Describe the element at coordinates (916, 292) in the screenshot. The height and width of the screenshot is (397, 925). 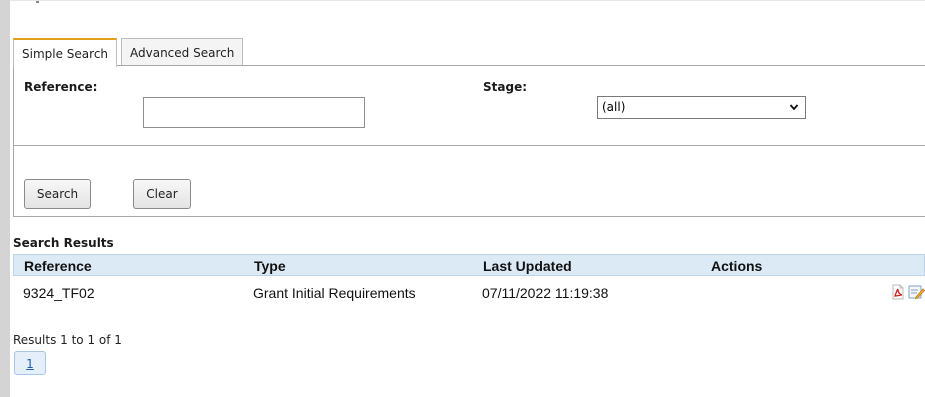
I see `edit-icon` at that location.